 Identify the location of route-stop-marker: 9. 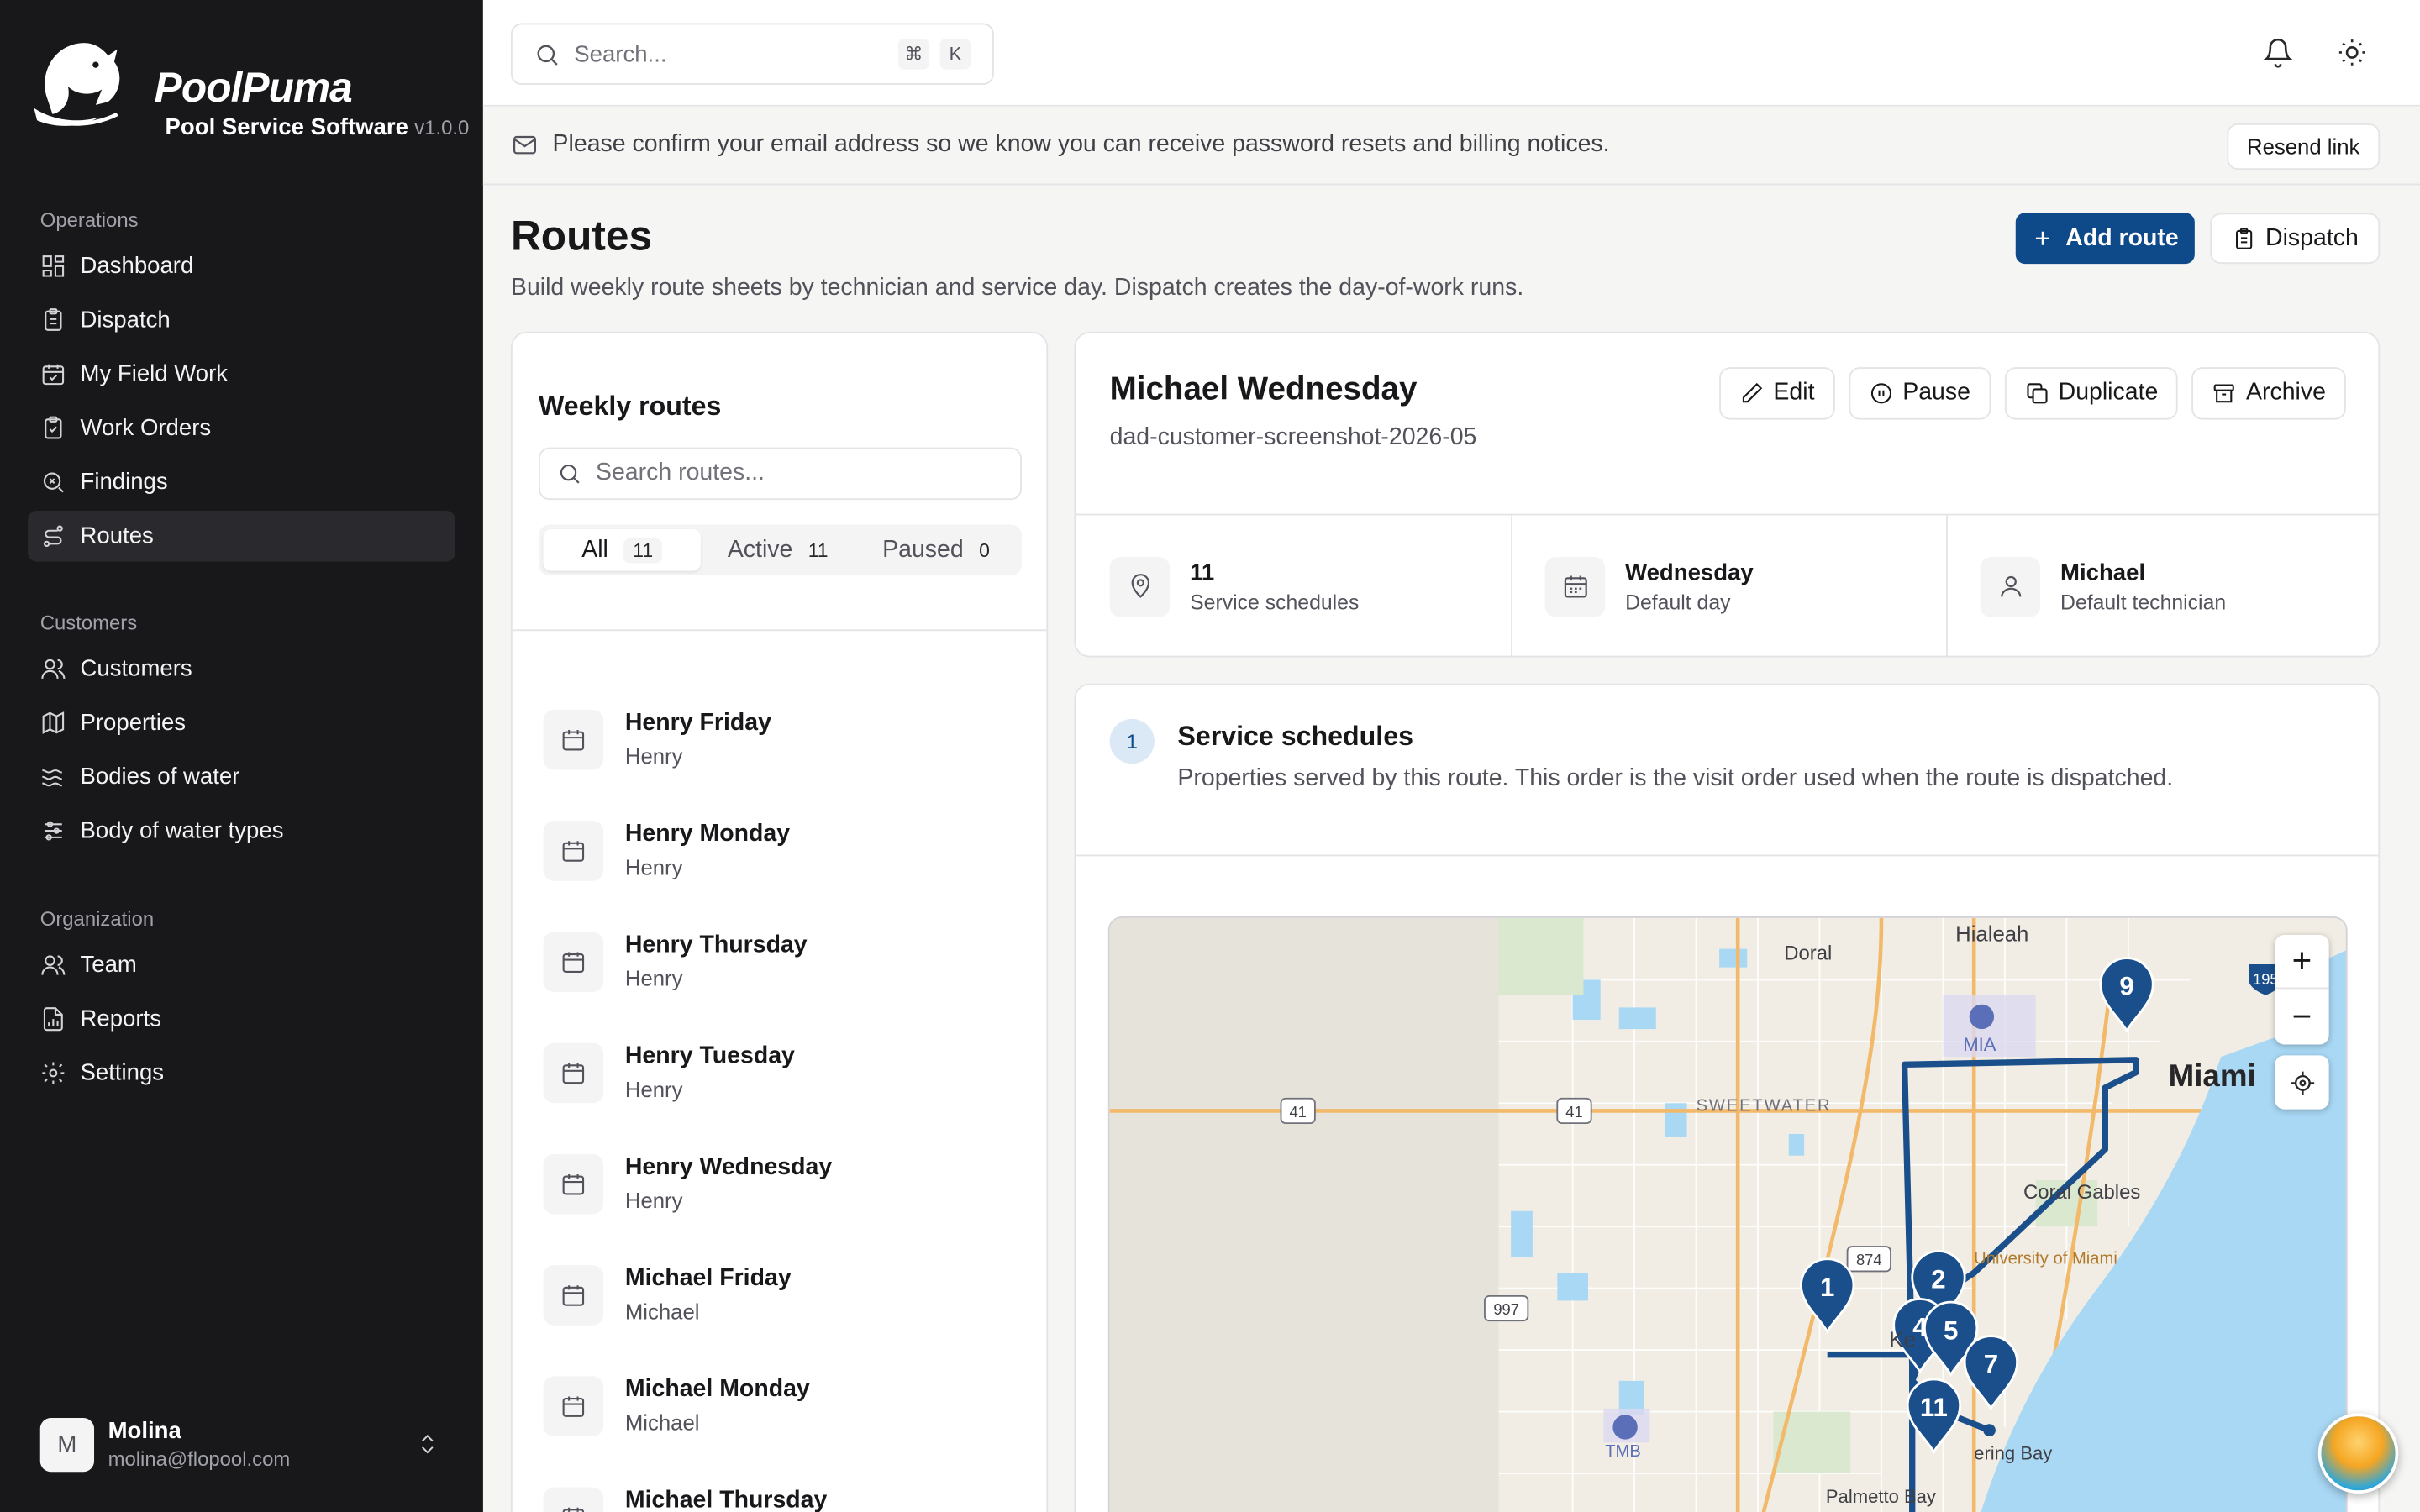
(2126, 995).